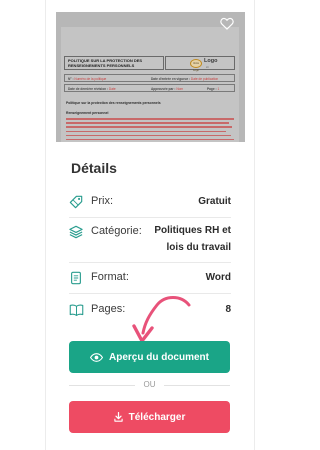  I want to click on logo-text: Logo, so click(211, 61).